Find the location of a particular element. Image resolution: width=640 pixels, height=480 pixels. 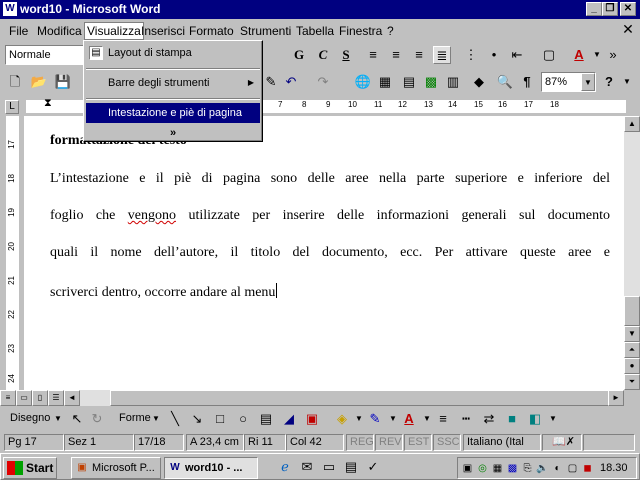

document-map-icon: 🔍 is located at coordinates (505, 82).